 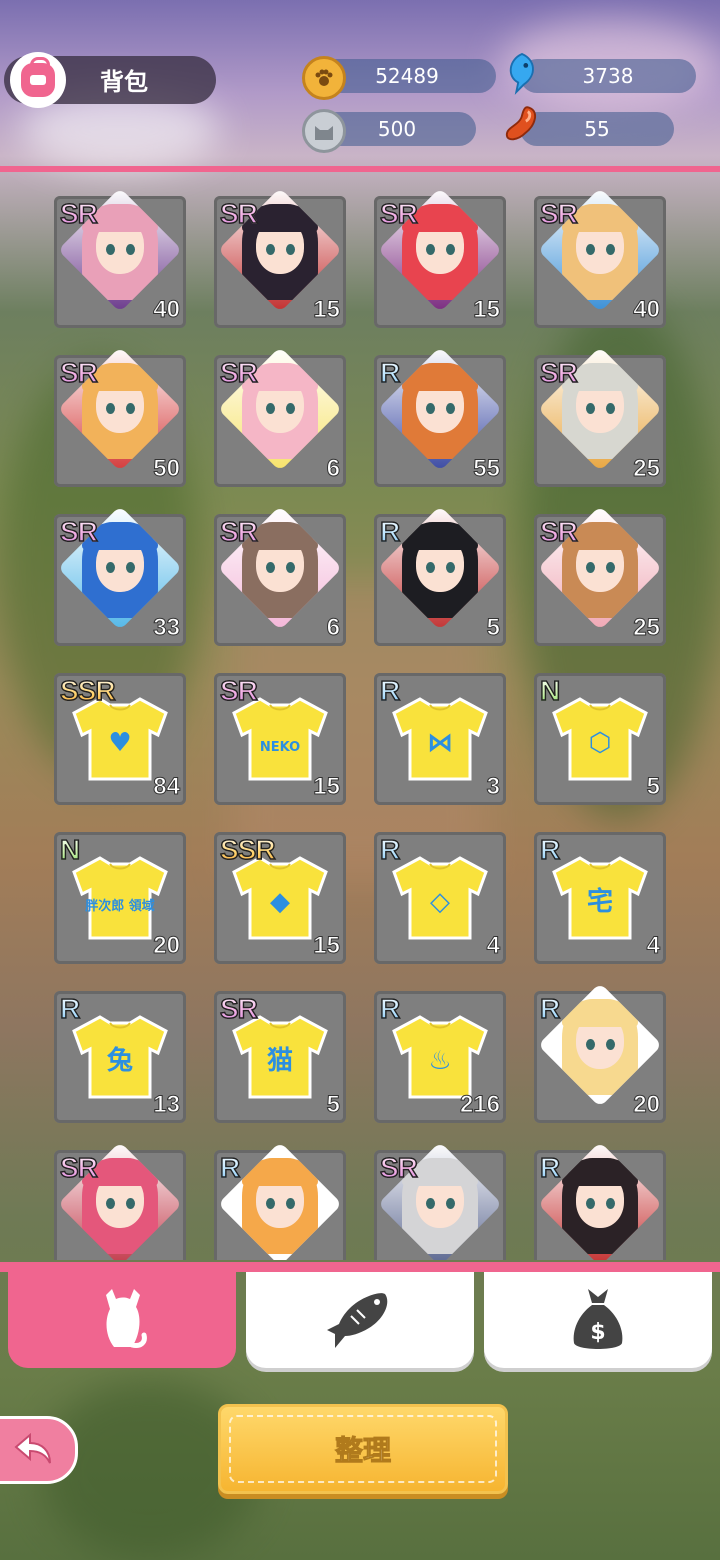 What do you see at coordinates (653, 787) in the screenshot?
I see `item-count: 5` at bounding box center [653, 787].